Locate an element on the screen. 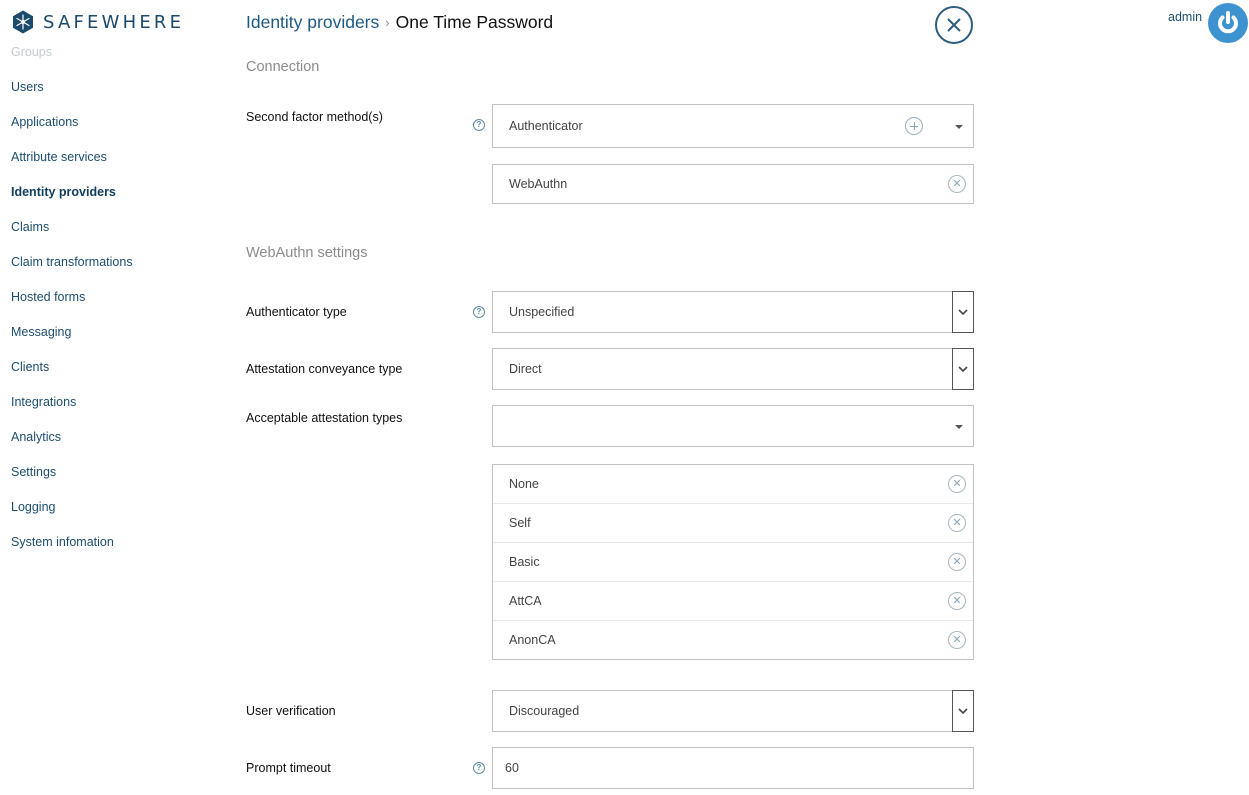  sidebar-item-users: Users is located at coordinates (72, 97).